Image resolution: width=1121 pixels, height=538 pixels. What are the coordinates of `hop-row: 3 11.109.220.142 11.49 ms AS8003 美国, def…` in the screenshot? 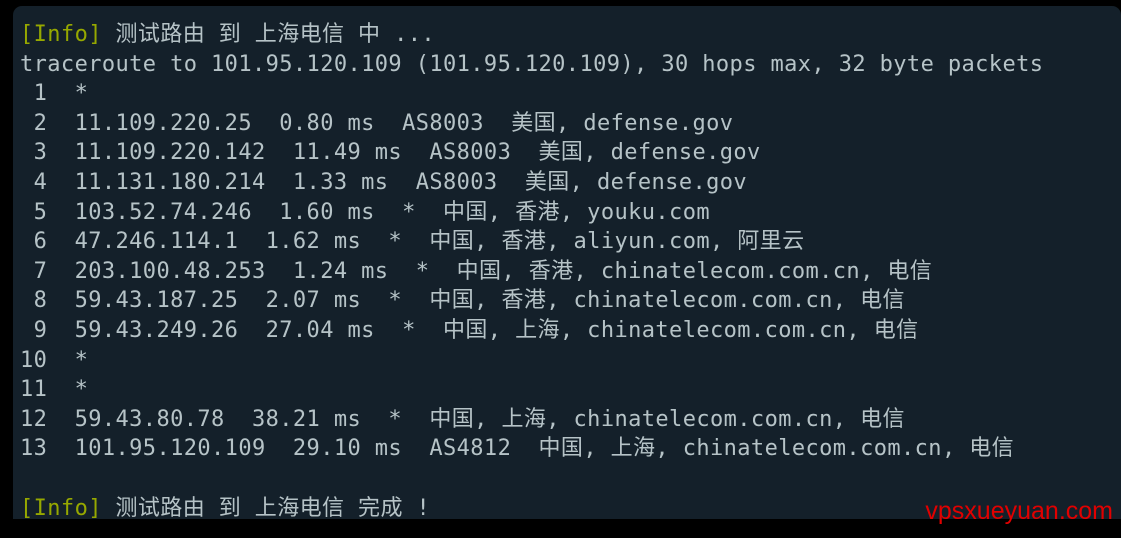 It's located at (390, 153).